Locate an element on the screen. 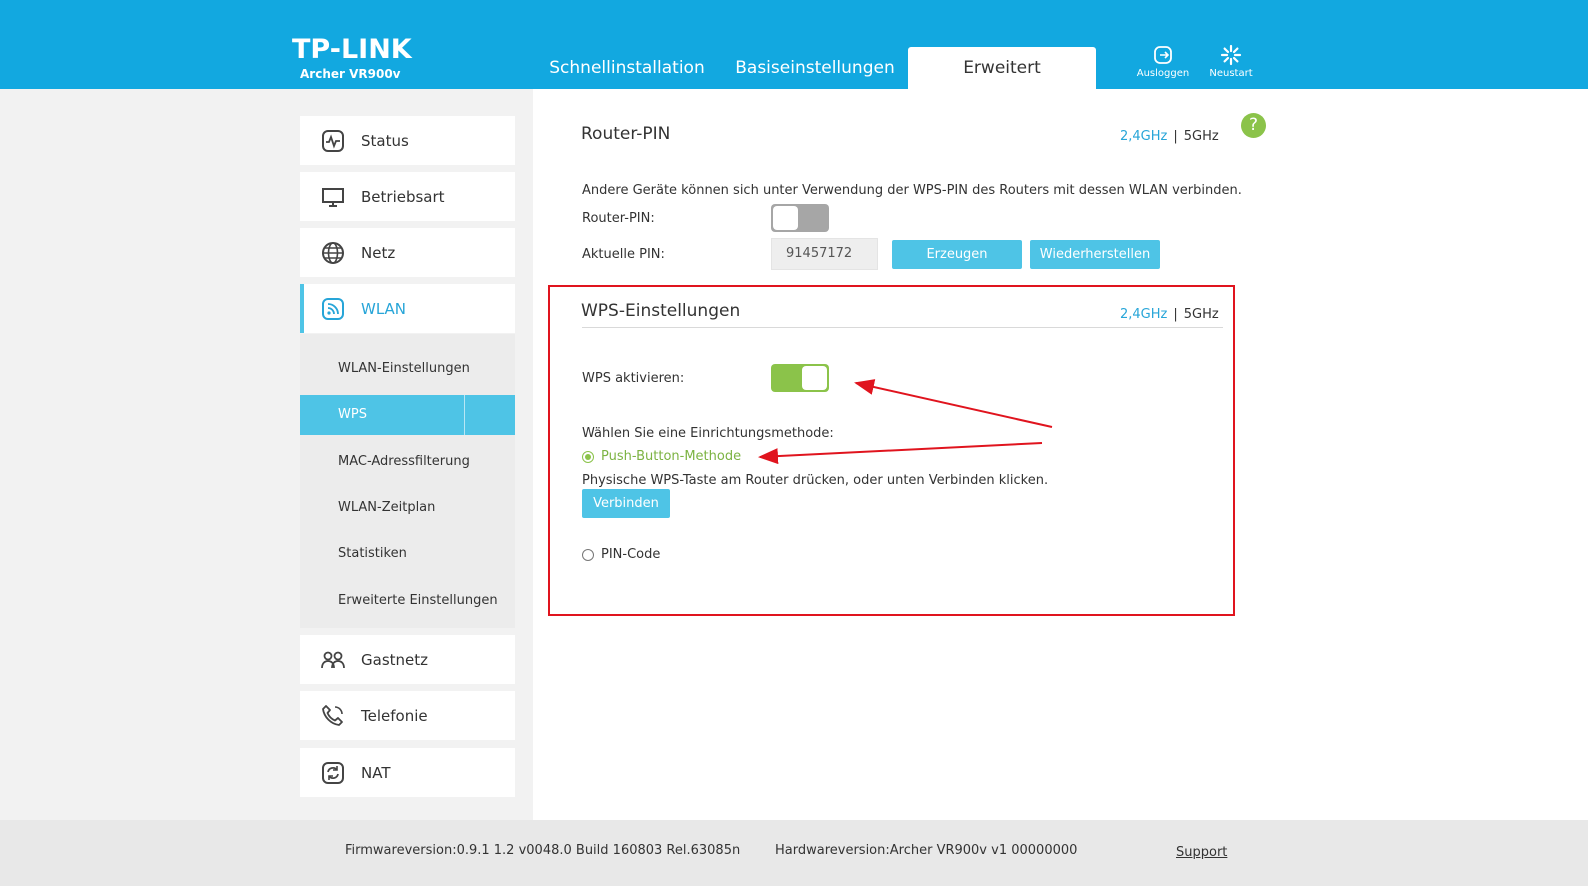  generate-pin-button: Erzeugen is located at coordinates (957, 254).